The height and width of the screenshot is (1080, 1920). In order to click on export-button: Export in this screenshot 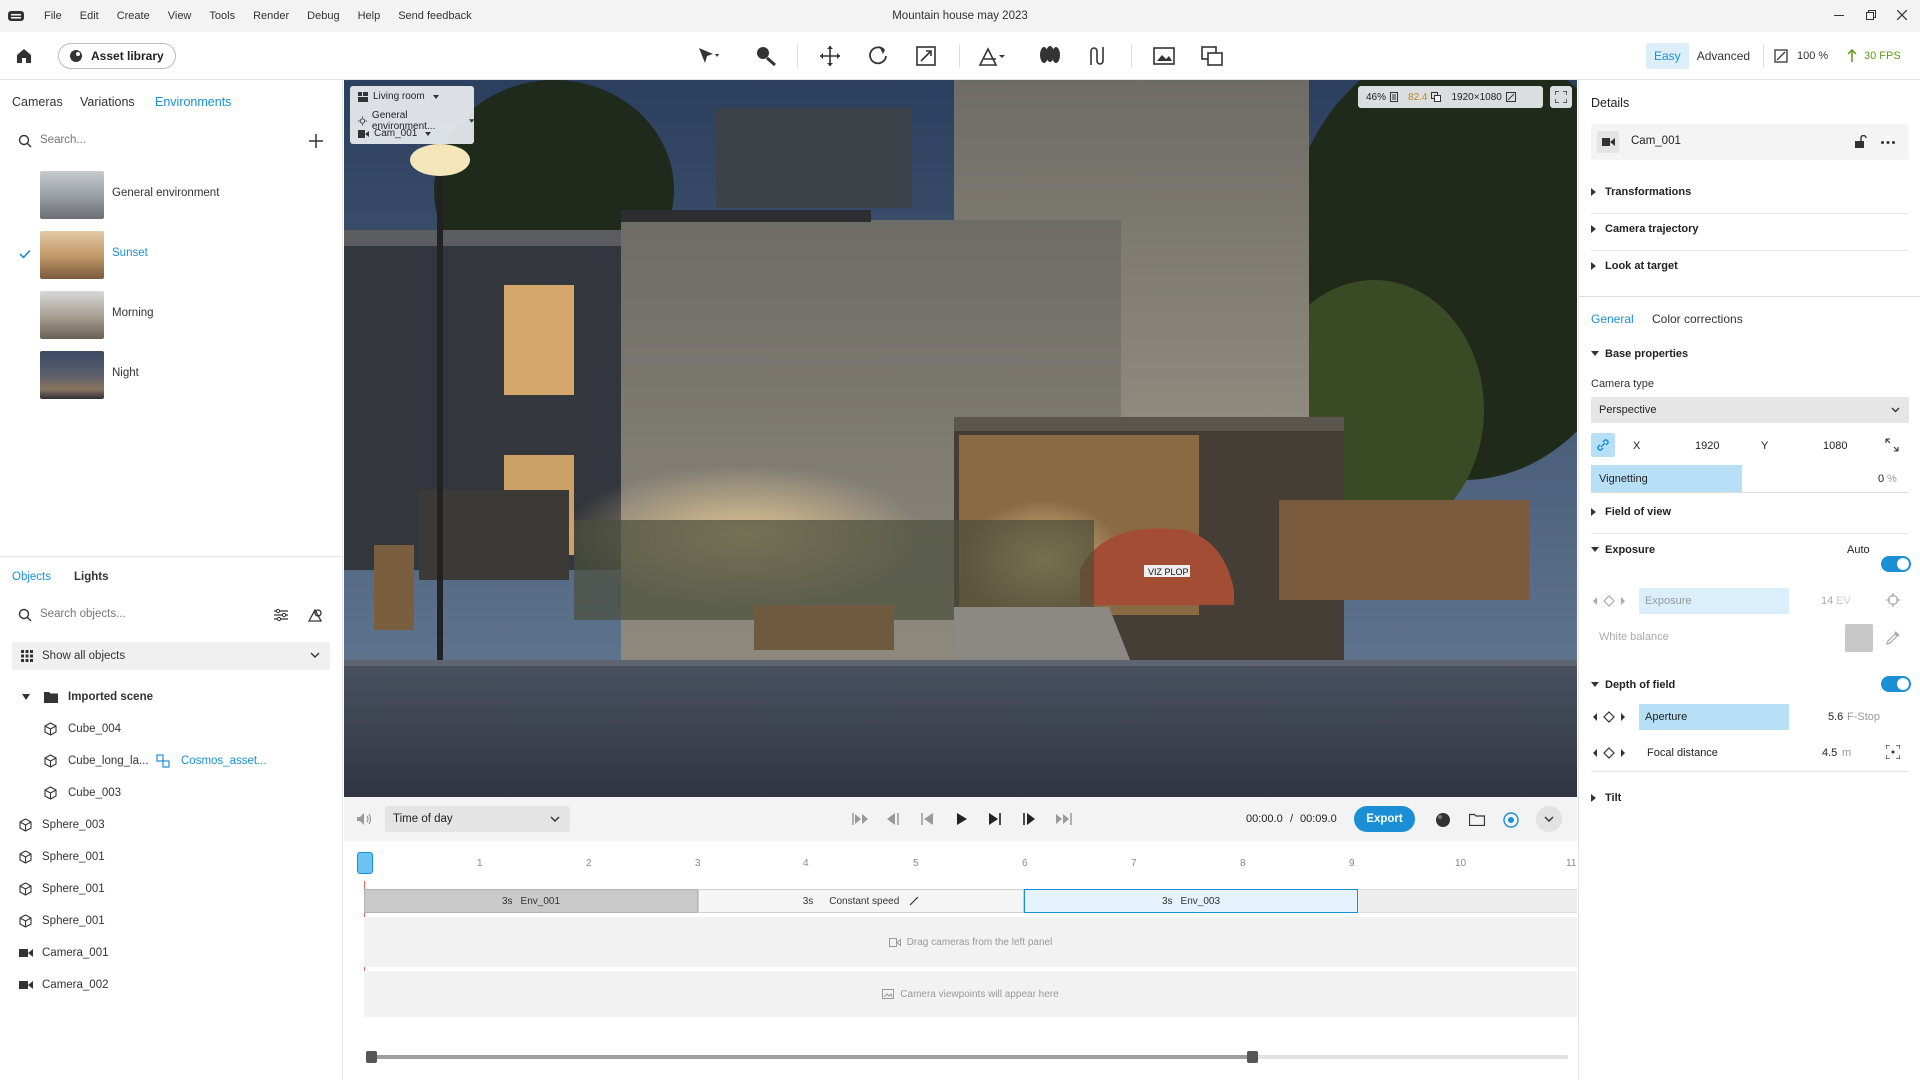, I will do `click(1384, 819)`.